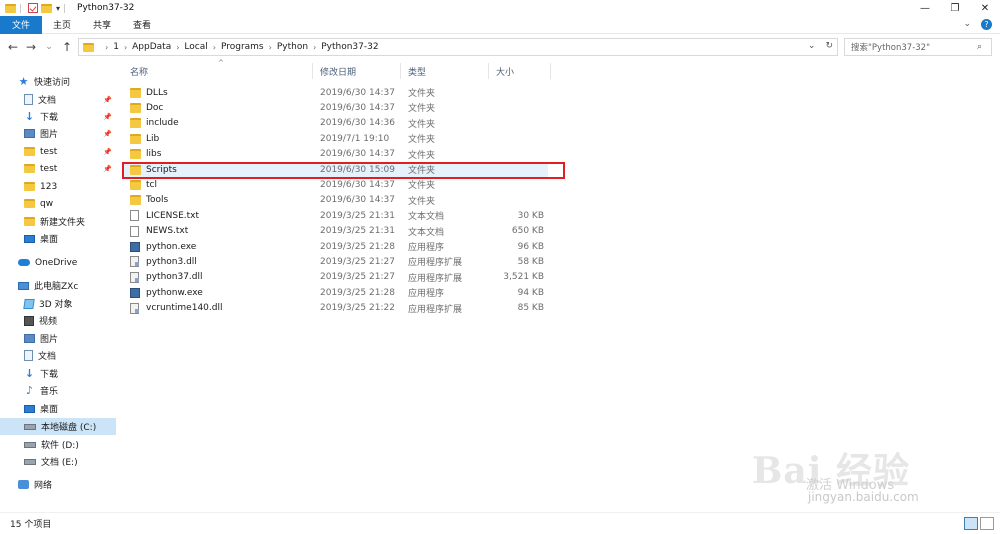 The width and height of the screenshot is (1000, 534). I want to click on nav-item: 图片, so click(58, 338).